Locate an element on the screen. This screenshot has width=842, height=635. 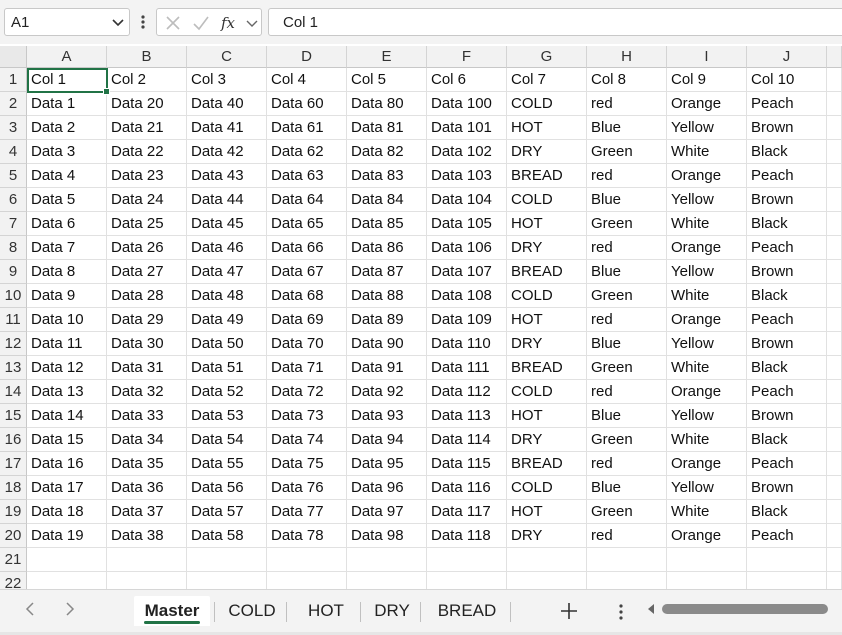
cell-f18: Data 116 is located at coordinates (467, 488).